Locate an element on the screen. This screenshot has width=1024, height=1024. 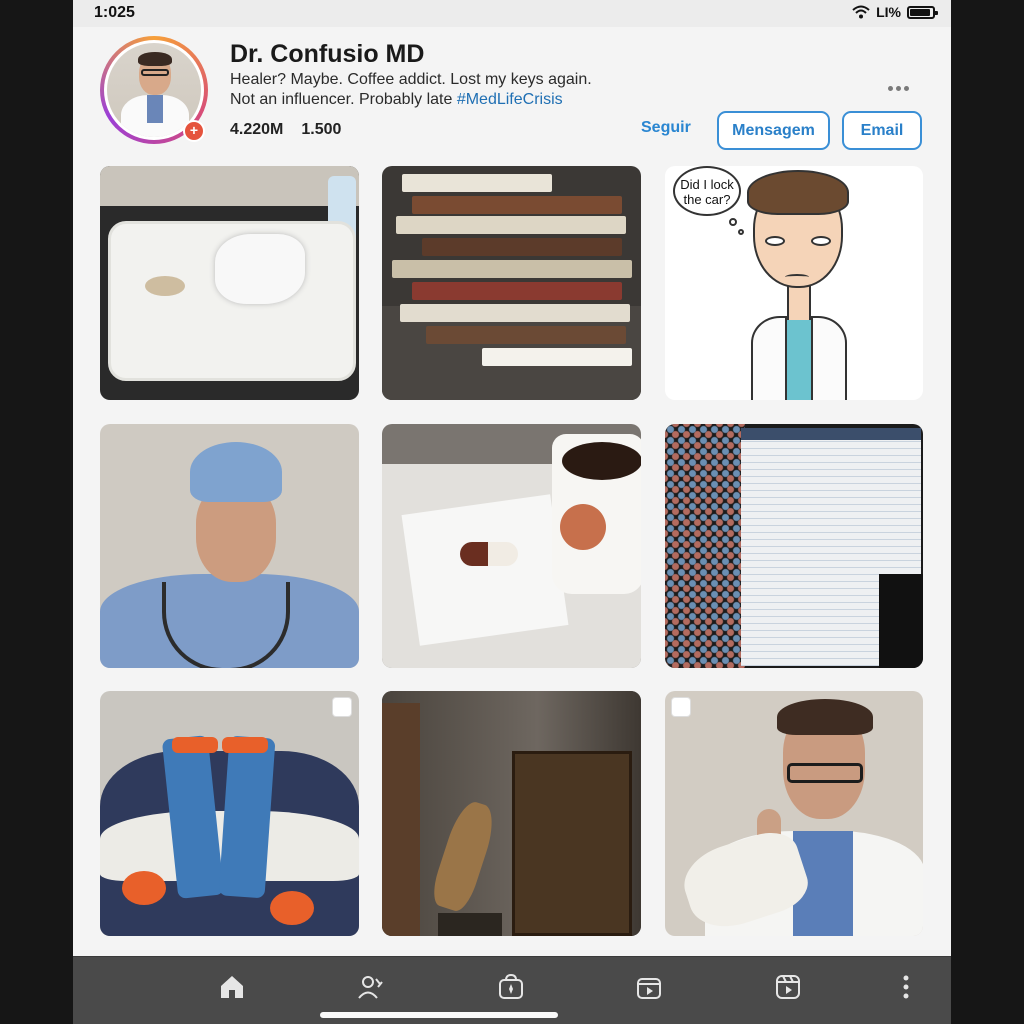
post-thumbs-up-cast is located at coordinates (794, 813).